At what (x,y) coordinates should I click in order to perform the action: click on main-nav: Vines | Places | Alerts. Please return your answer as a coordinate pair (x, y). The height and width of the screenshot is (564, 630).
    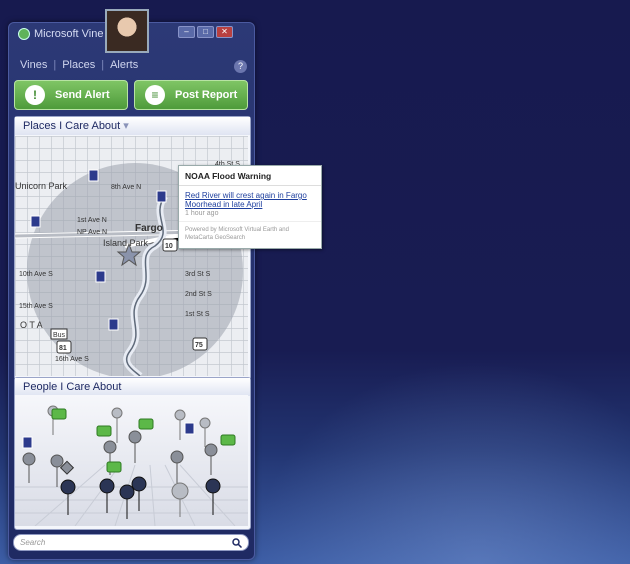
    Looking at the image, I should click on (79, 65).